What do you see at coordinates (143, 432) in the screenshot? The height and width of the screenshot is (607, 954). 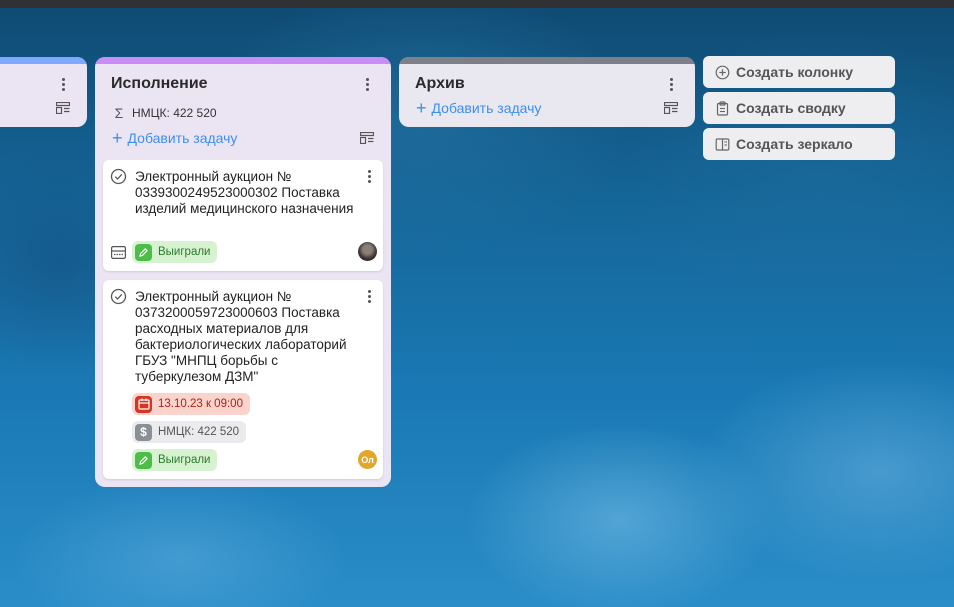 I see `dollar-icon: $` at bounding box center [143, 432].